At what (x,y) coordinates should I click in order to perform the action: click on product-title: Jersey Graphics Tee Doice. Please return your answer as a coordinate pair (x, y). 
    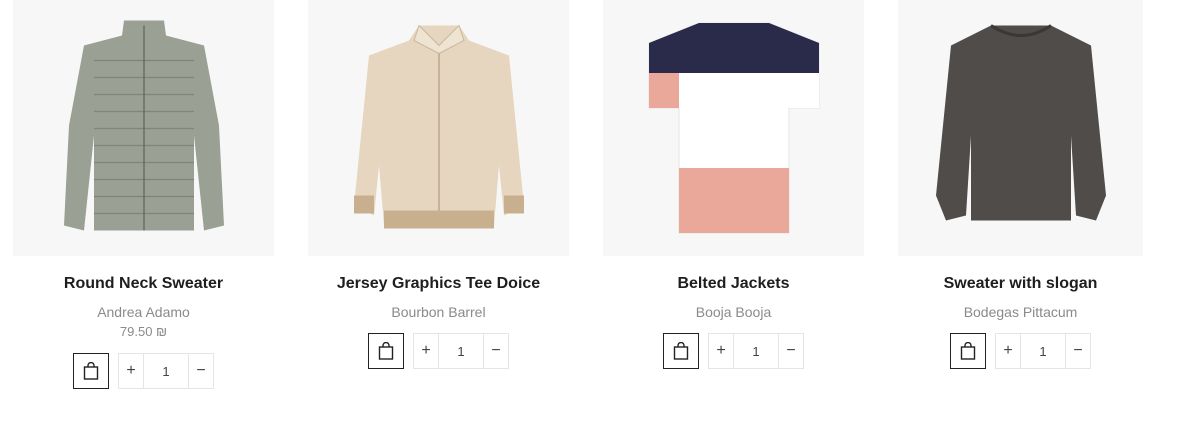
    Looking at the image, I should click on (438, 284).